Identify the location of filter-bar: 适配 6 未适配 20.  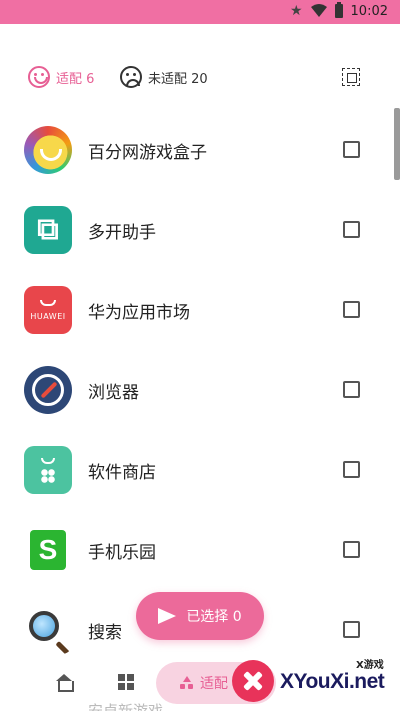
(200, 79).